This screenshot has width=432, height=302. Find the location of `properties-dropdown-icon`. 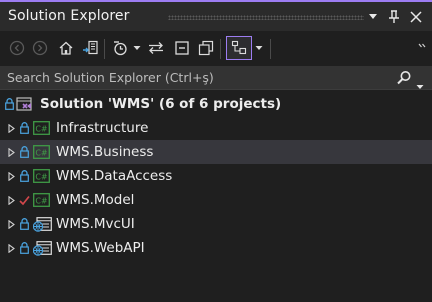

properties-dropdown-icon is located at coordinates (259, 48).